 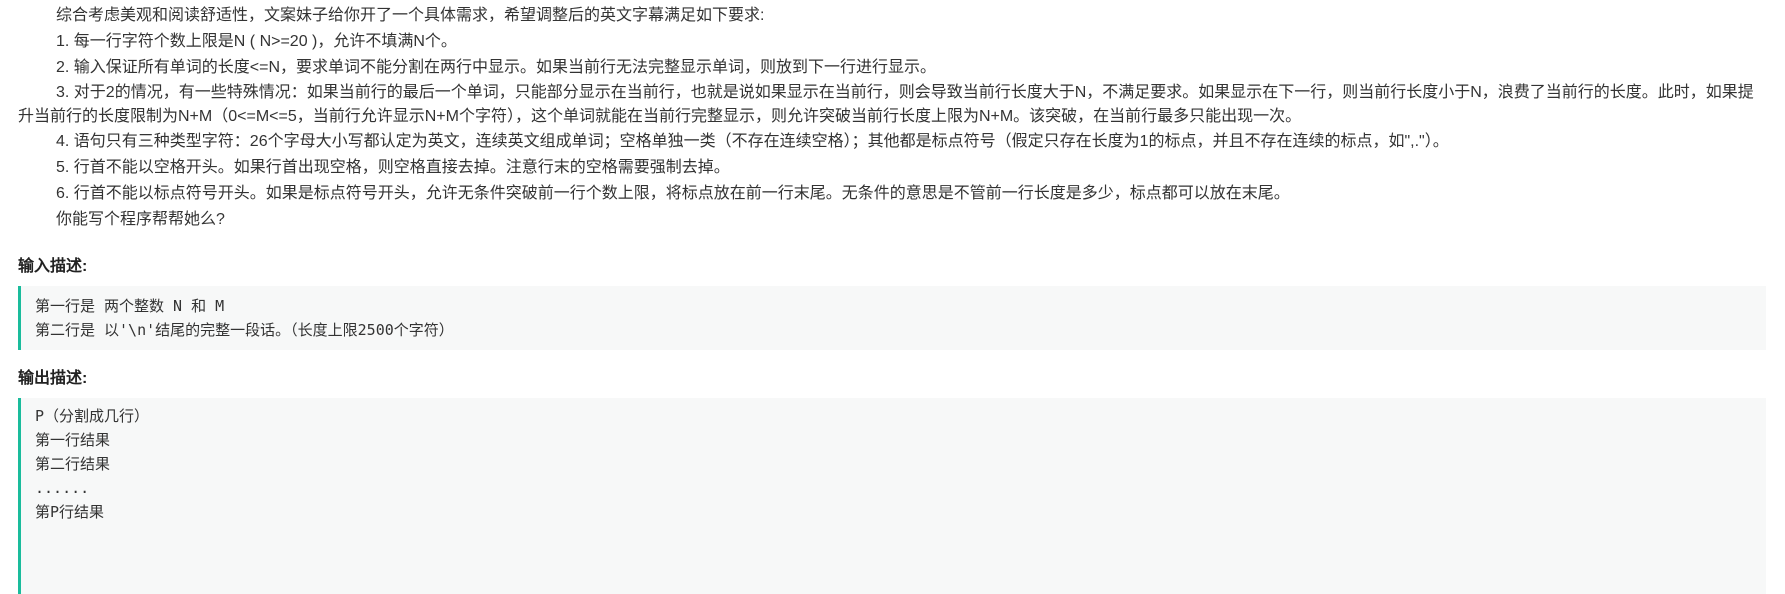 What do you see at coordinates (53, 378) in the screenshot?
I see `output-description-title: 输出描述:` at bounding box center [53, 378].